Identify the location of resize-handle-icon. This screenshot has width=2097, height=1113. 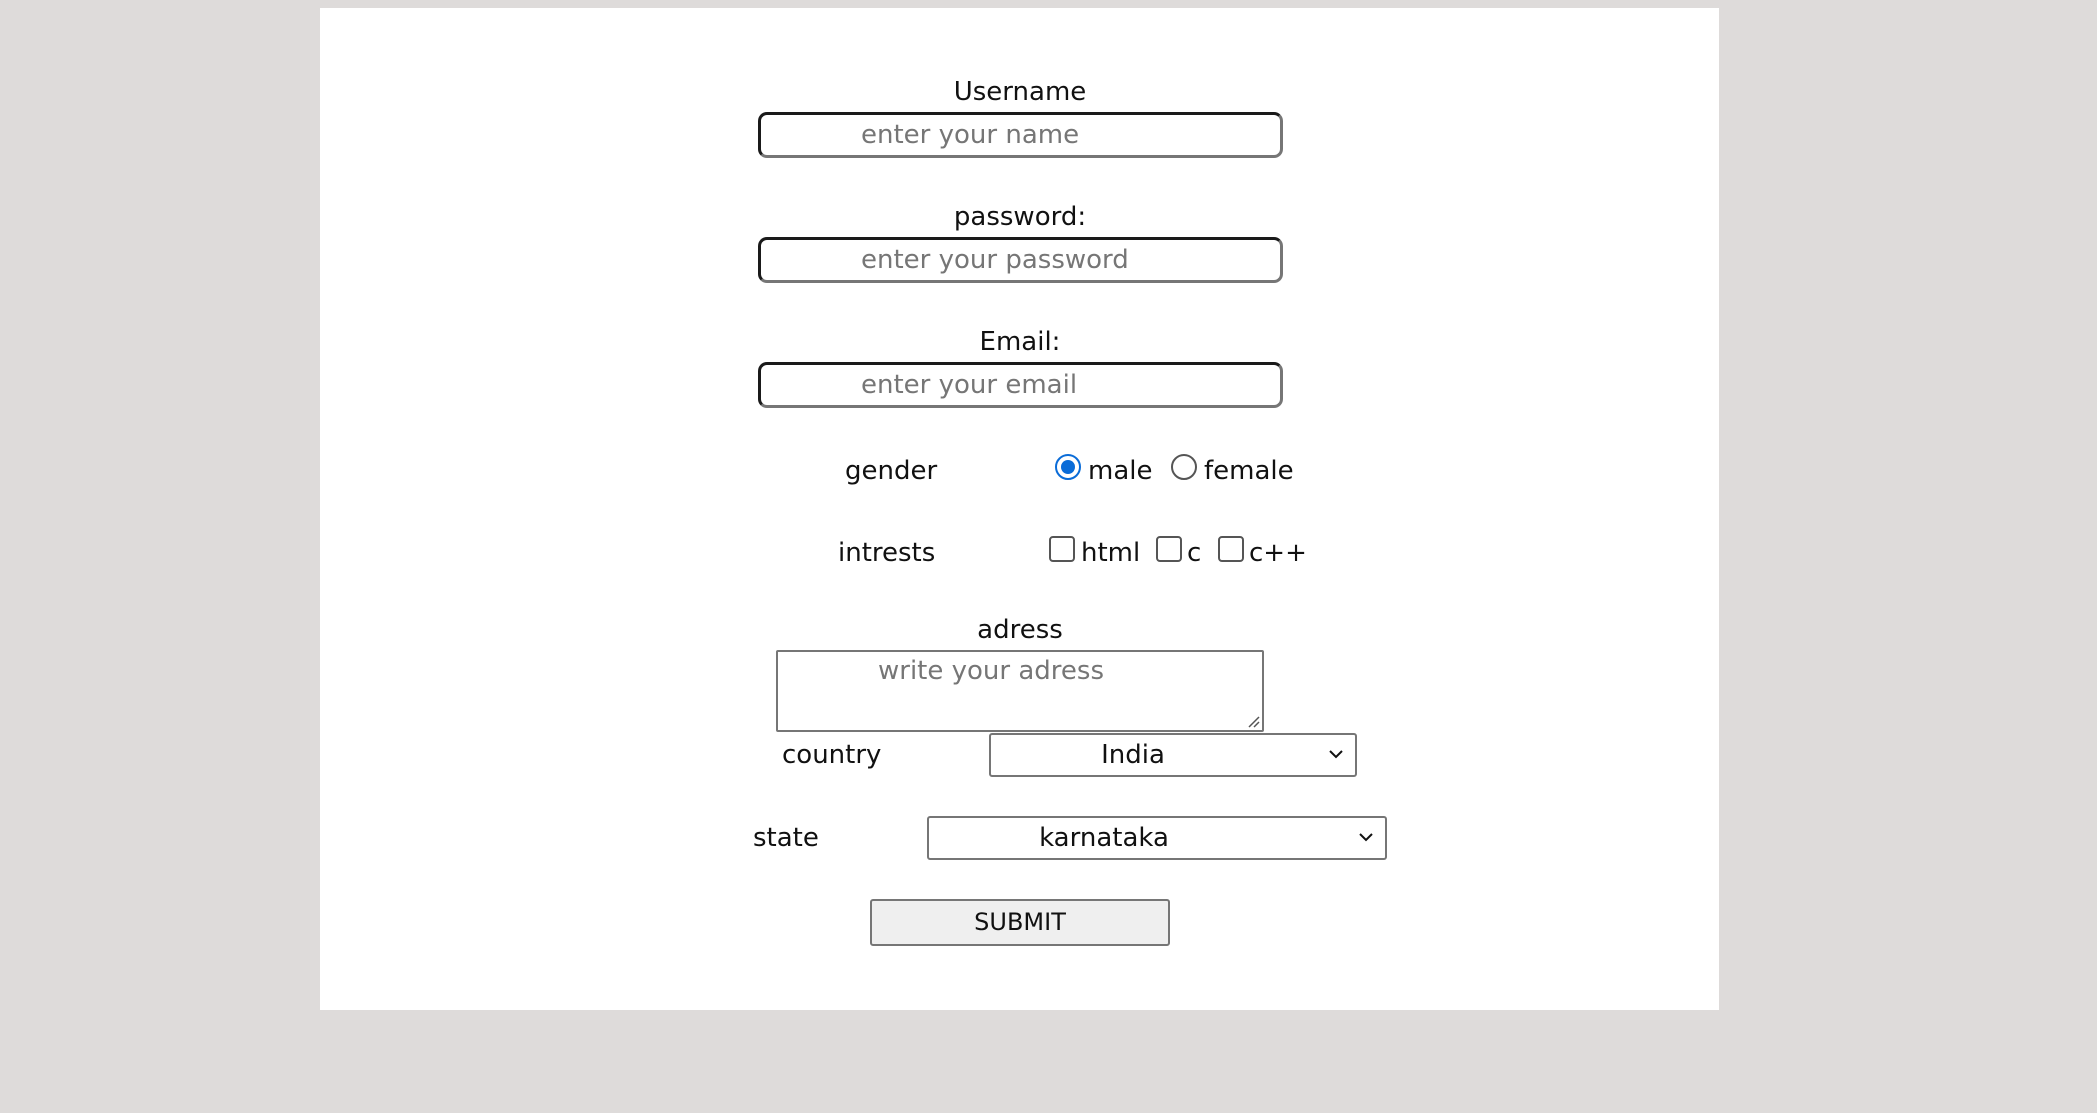
(1253, 721).